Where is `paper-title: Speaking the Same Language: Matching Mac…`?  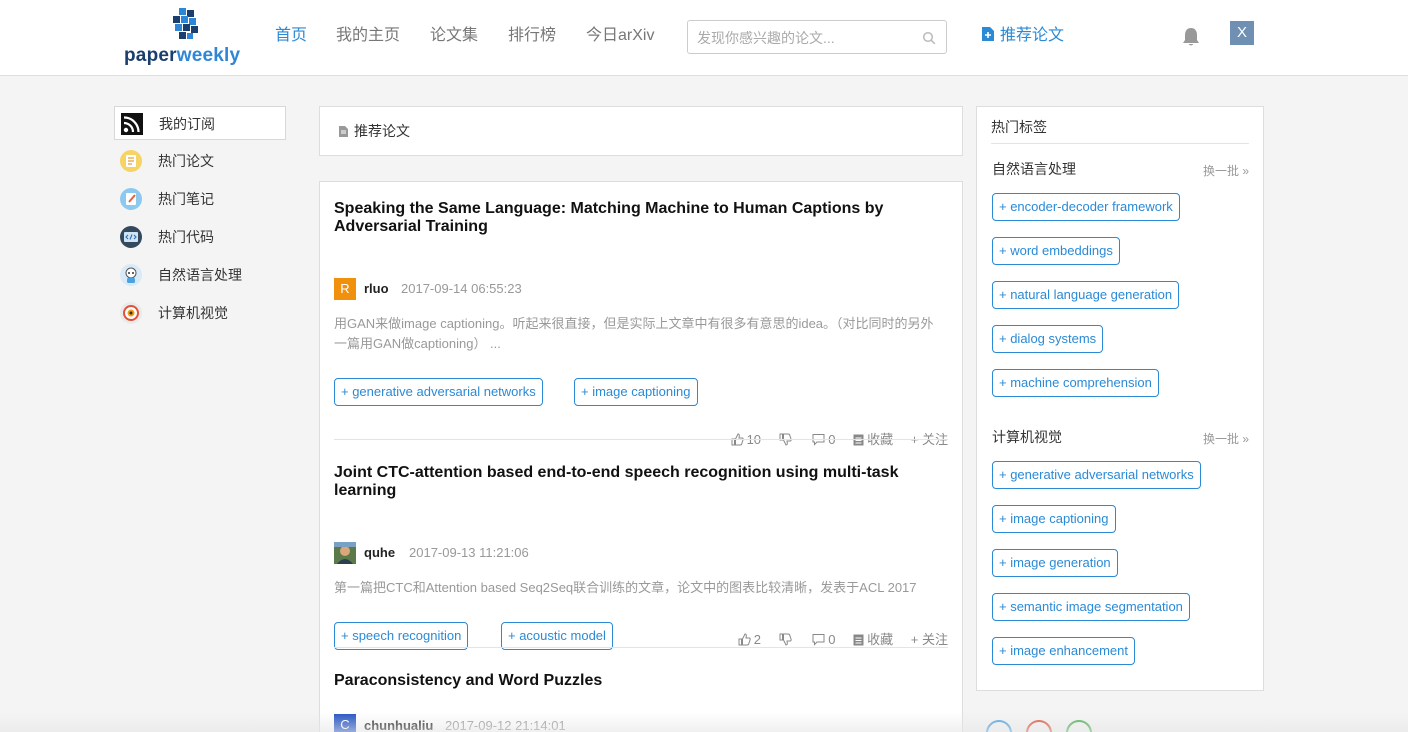 paper-title: Speaking the Same Language: Matching Mac… is located at coordinates (634, 218).